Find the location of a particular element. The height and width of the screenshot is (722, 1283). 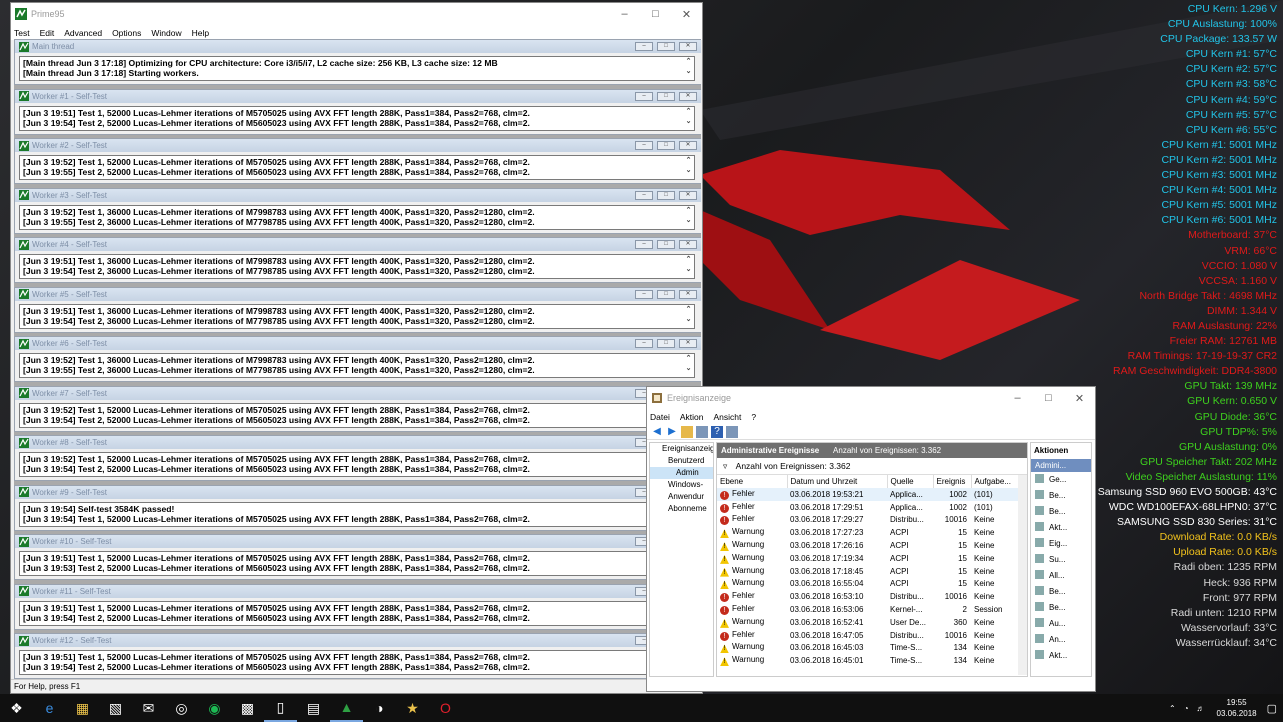

windows-start-icon: ❖ is located at coordinates (16, 708).